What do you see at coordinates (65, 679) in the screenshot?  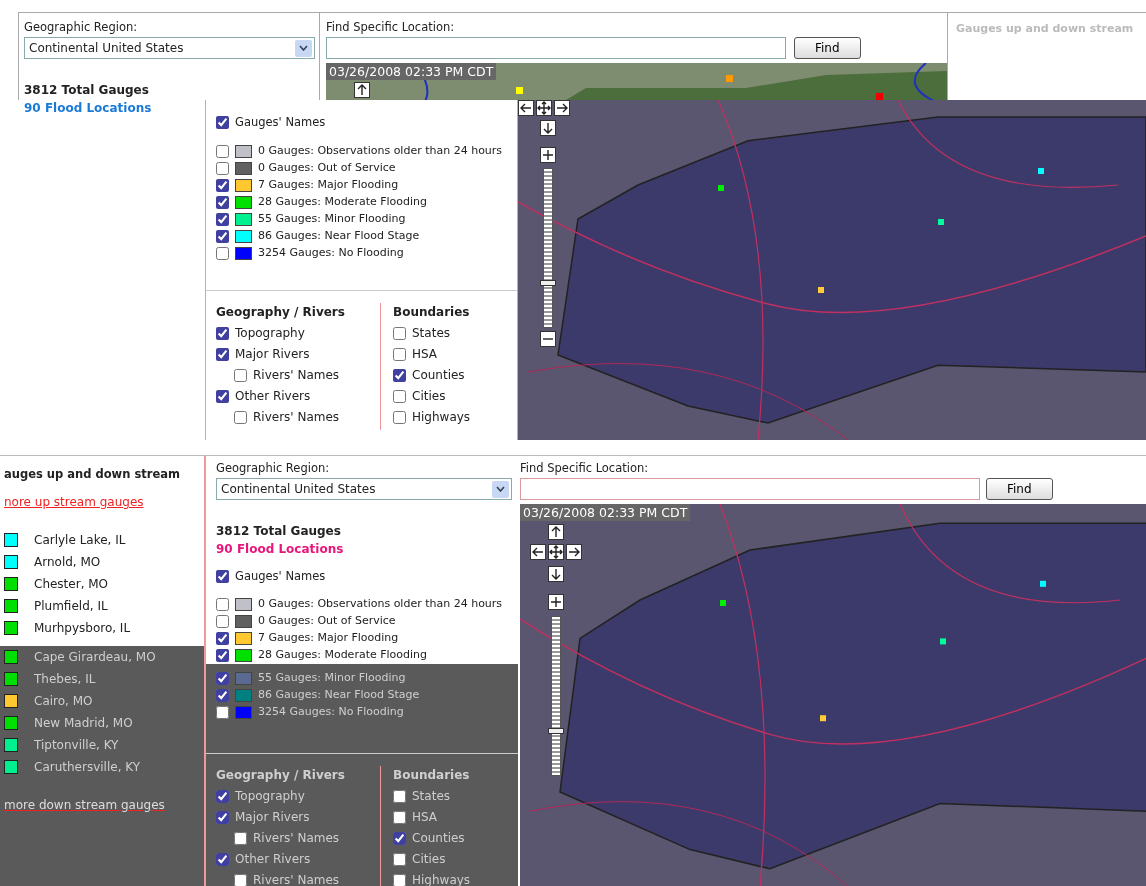 I see `gauge-name: Thebes, IL` at bounding box center [65, 679].